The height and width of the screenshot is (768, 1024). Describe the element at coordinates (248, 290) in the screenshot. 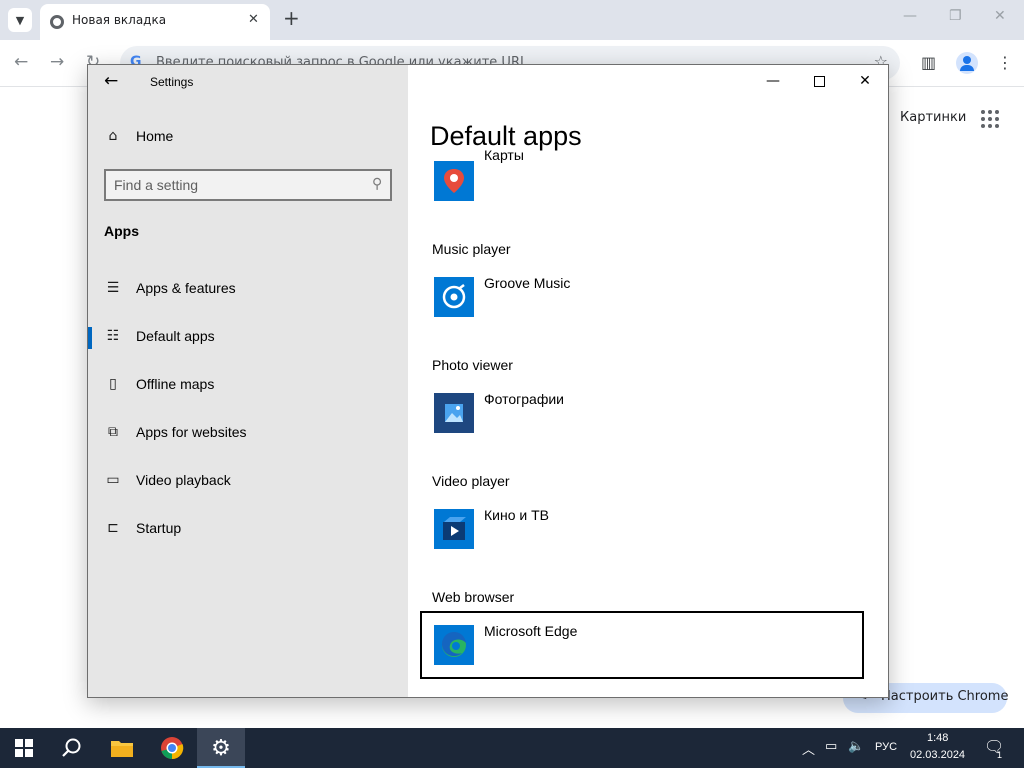

I see `nav-item-apps-features: ☰ Apps & features` at that location.